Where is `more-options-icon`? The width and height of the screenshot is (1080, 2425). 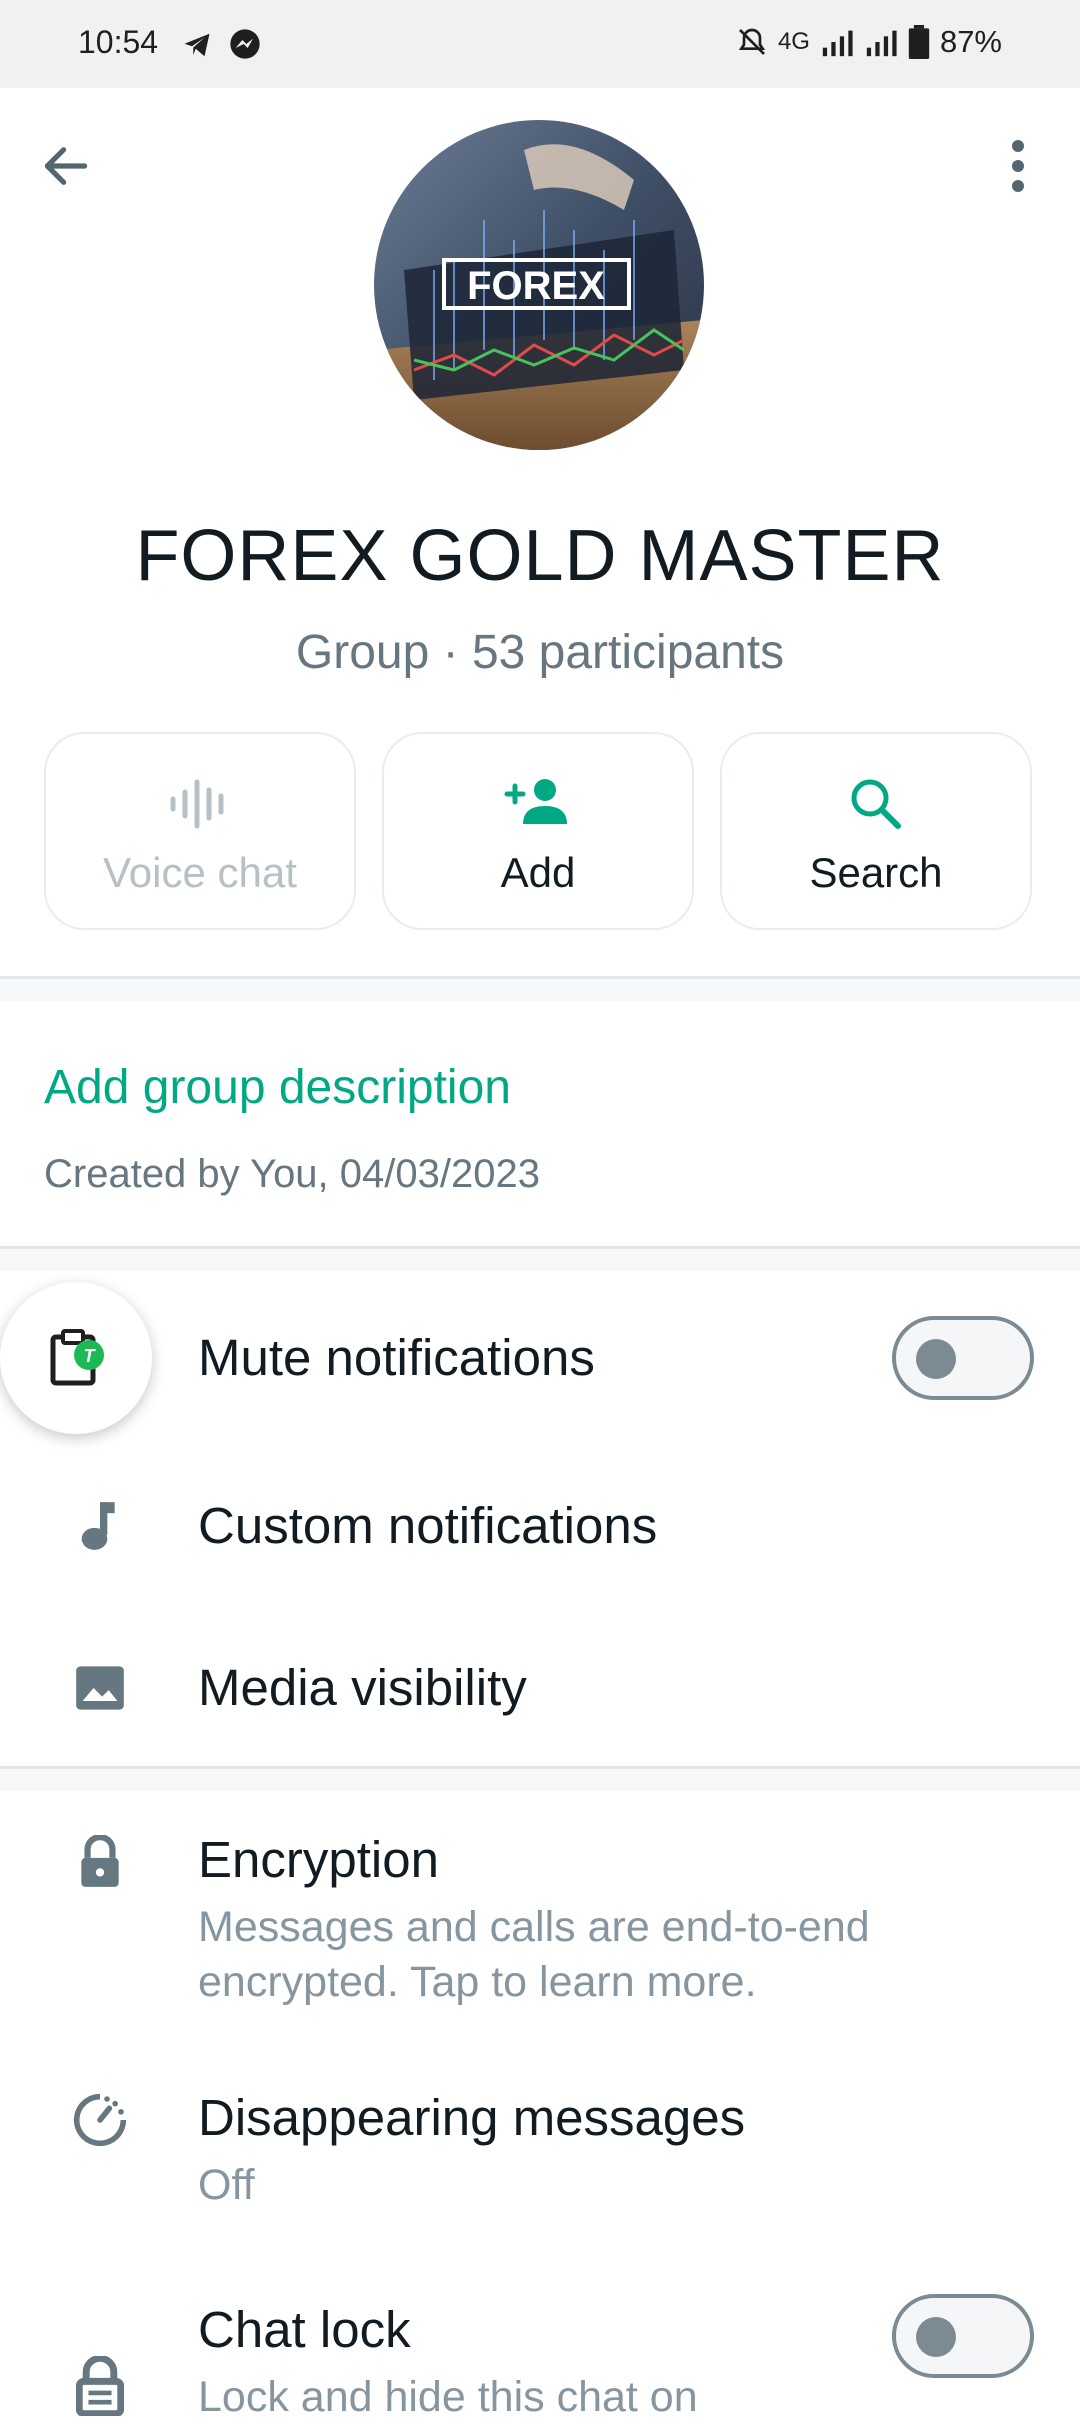 more-options-icon is located at coordinates (1018, 166).